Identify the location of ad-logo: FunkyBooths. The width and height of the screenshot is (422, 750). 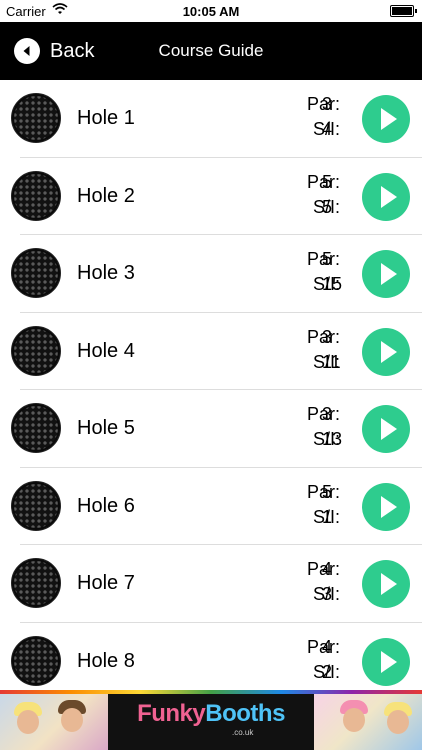
(211, 714).